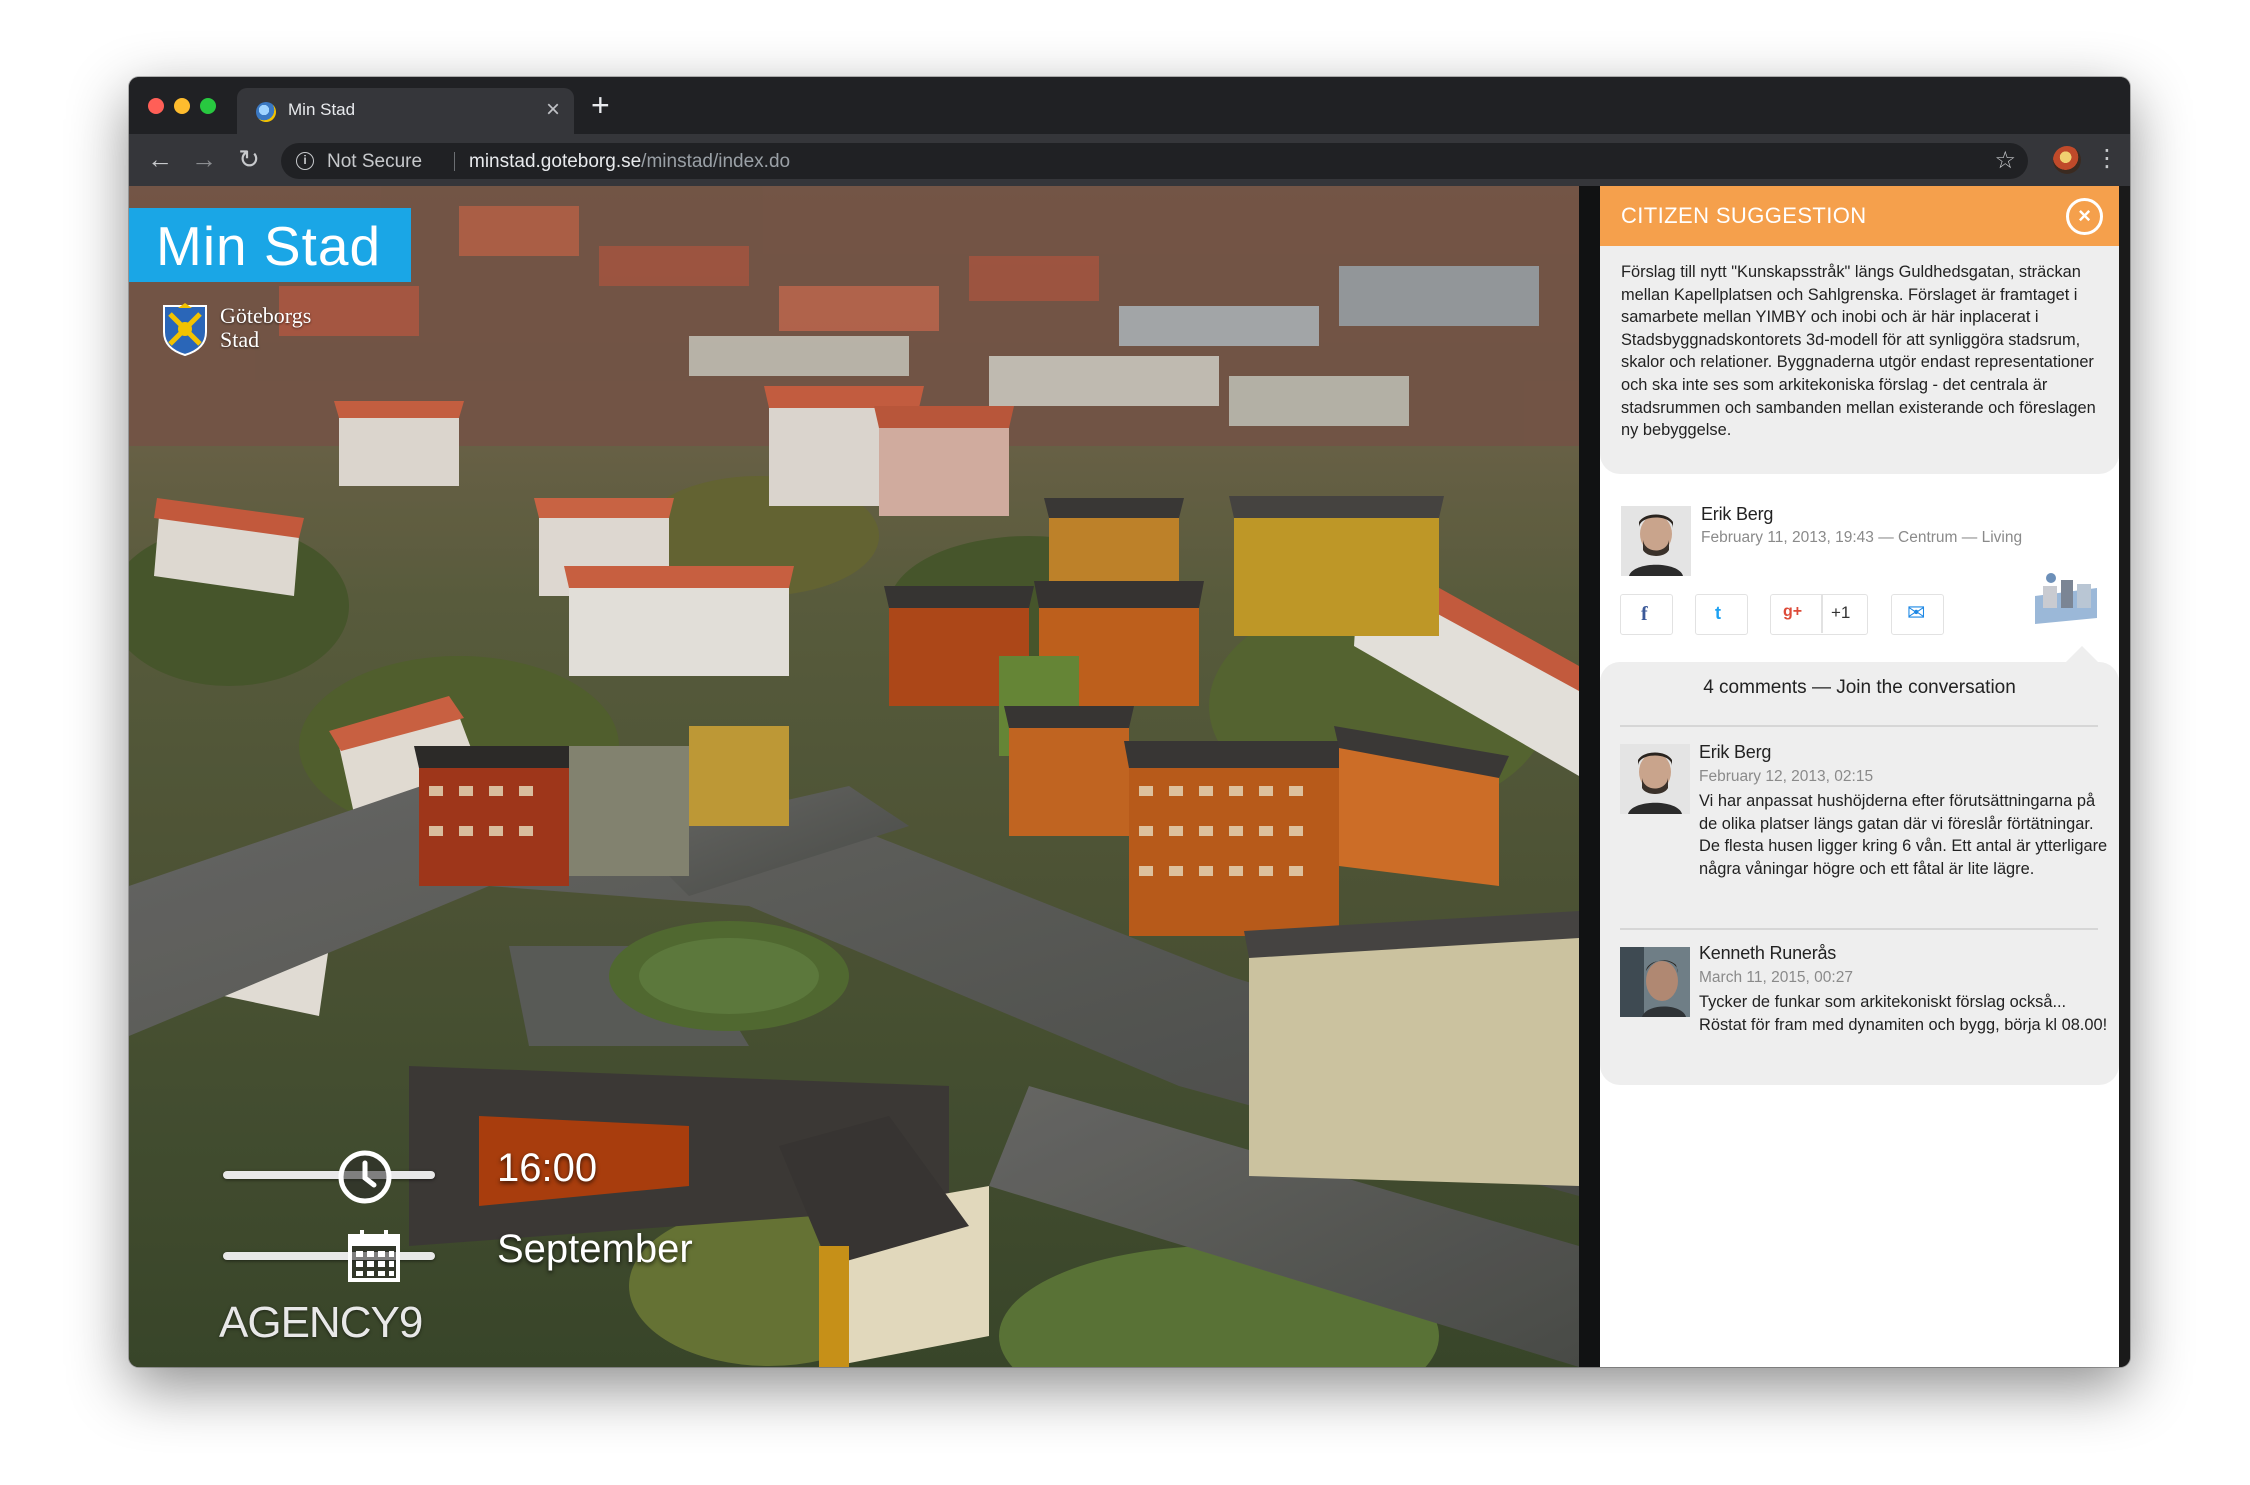 This screenshot has width=2250, height=1485. Describe the element at coordinates (156, 106) in the screenshot. I see `close-window-button` at that location.